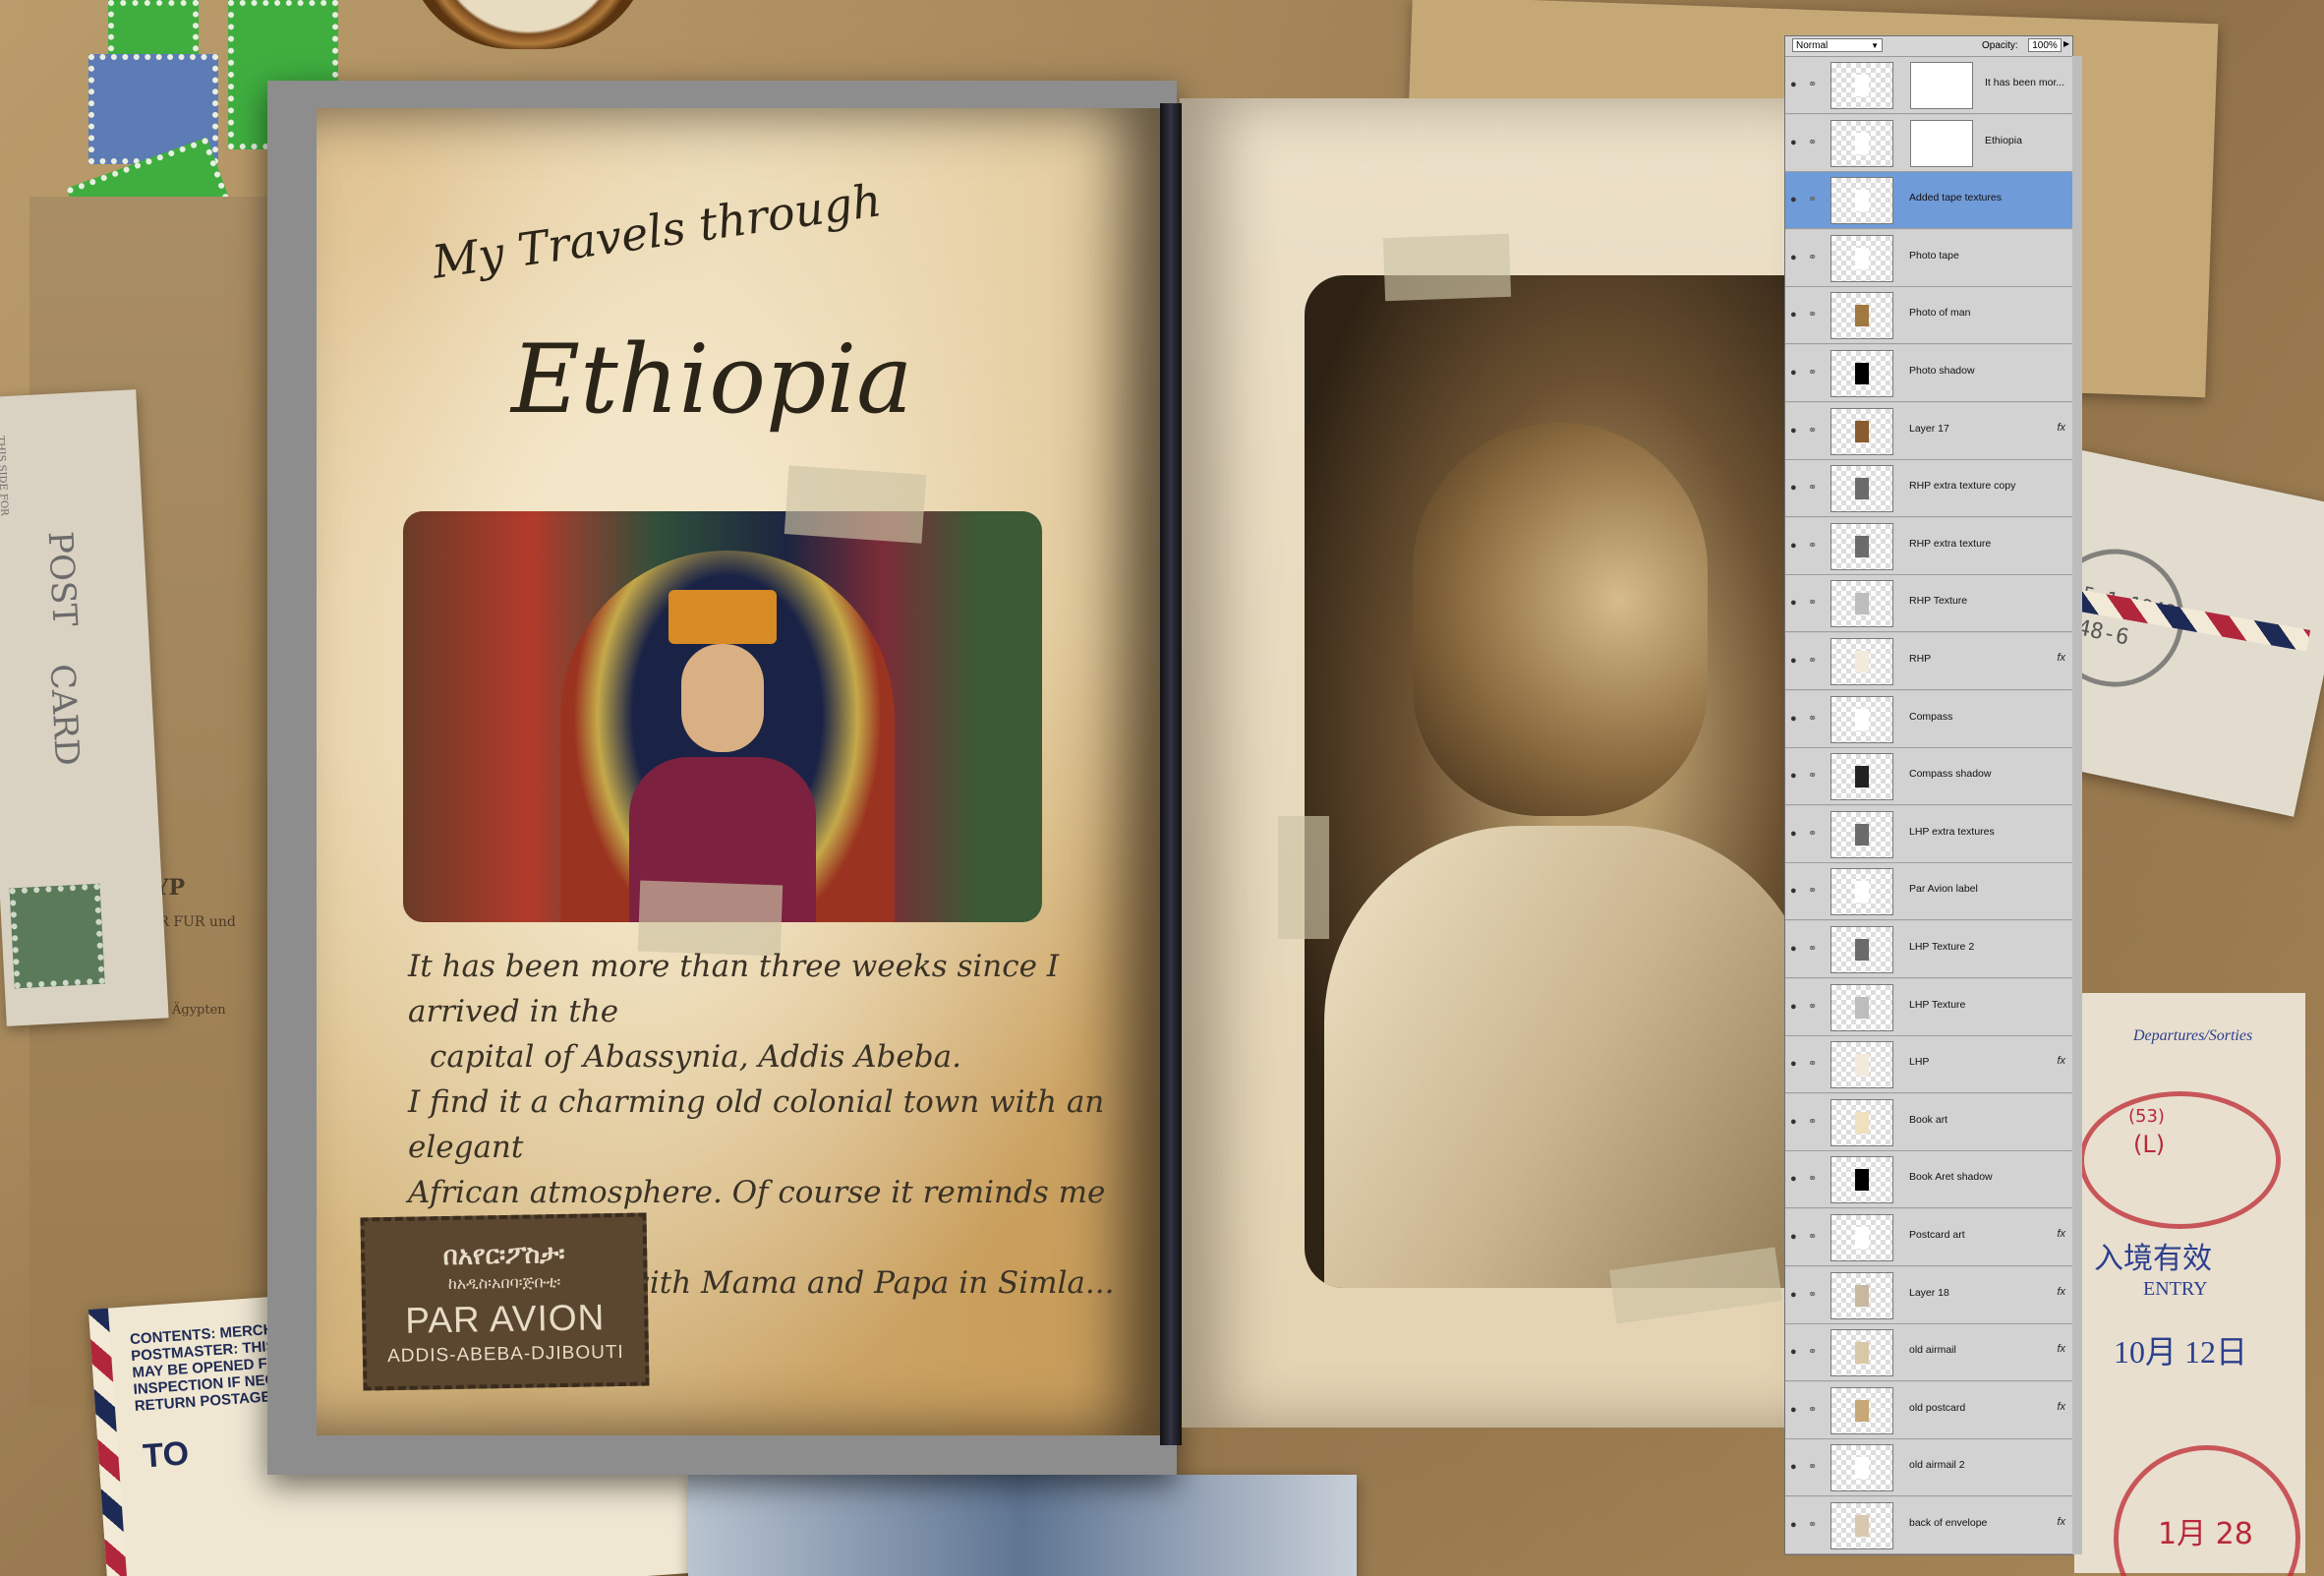 Image resolution: width=2324 pixels, height=1576 pixels. Describe the element at coordinates (1920, 659) in the screenshot. I see `layer-name: RHP` at that location.